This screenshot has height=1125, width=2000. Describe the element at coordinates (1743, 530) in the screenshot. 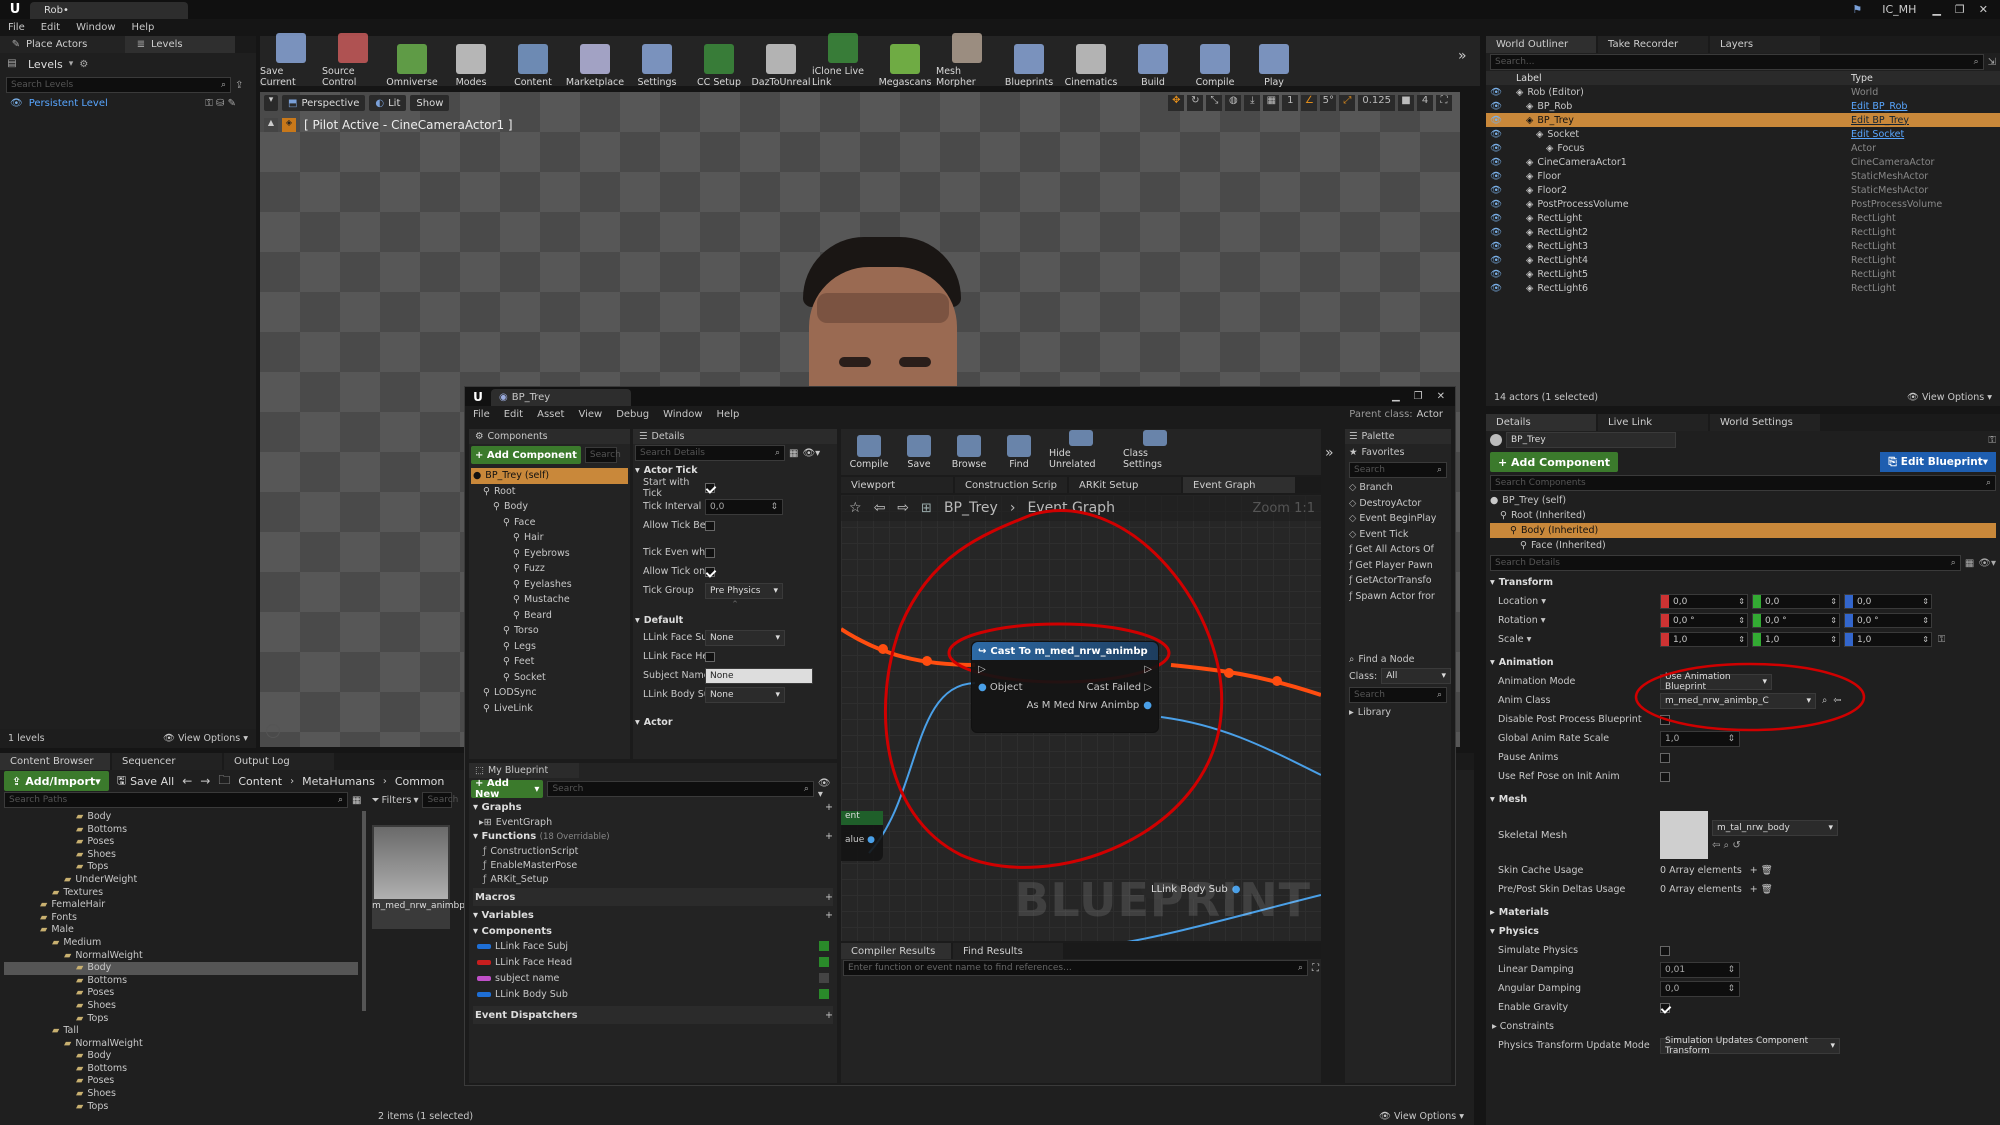

I see `component-row: ⚲ Body (Inherited)` at that location.